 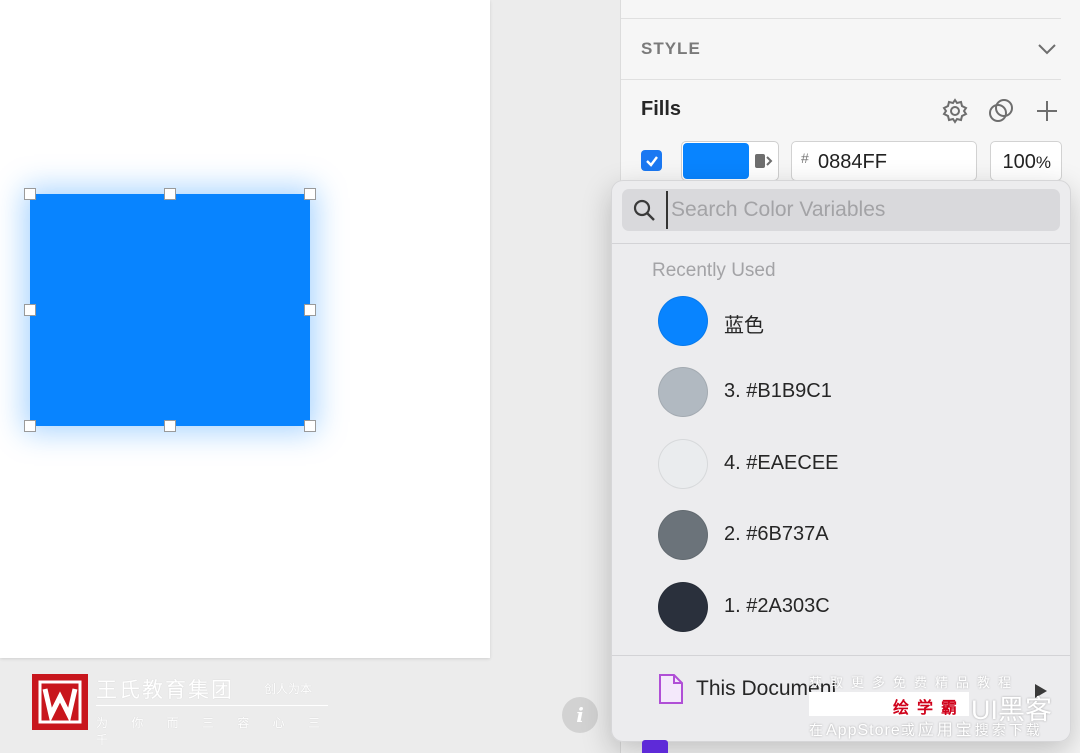 I want to click on watermark-text: 搜索下载, so click(x=1008, y=730).